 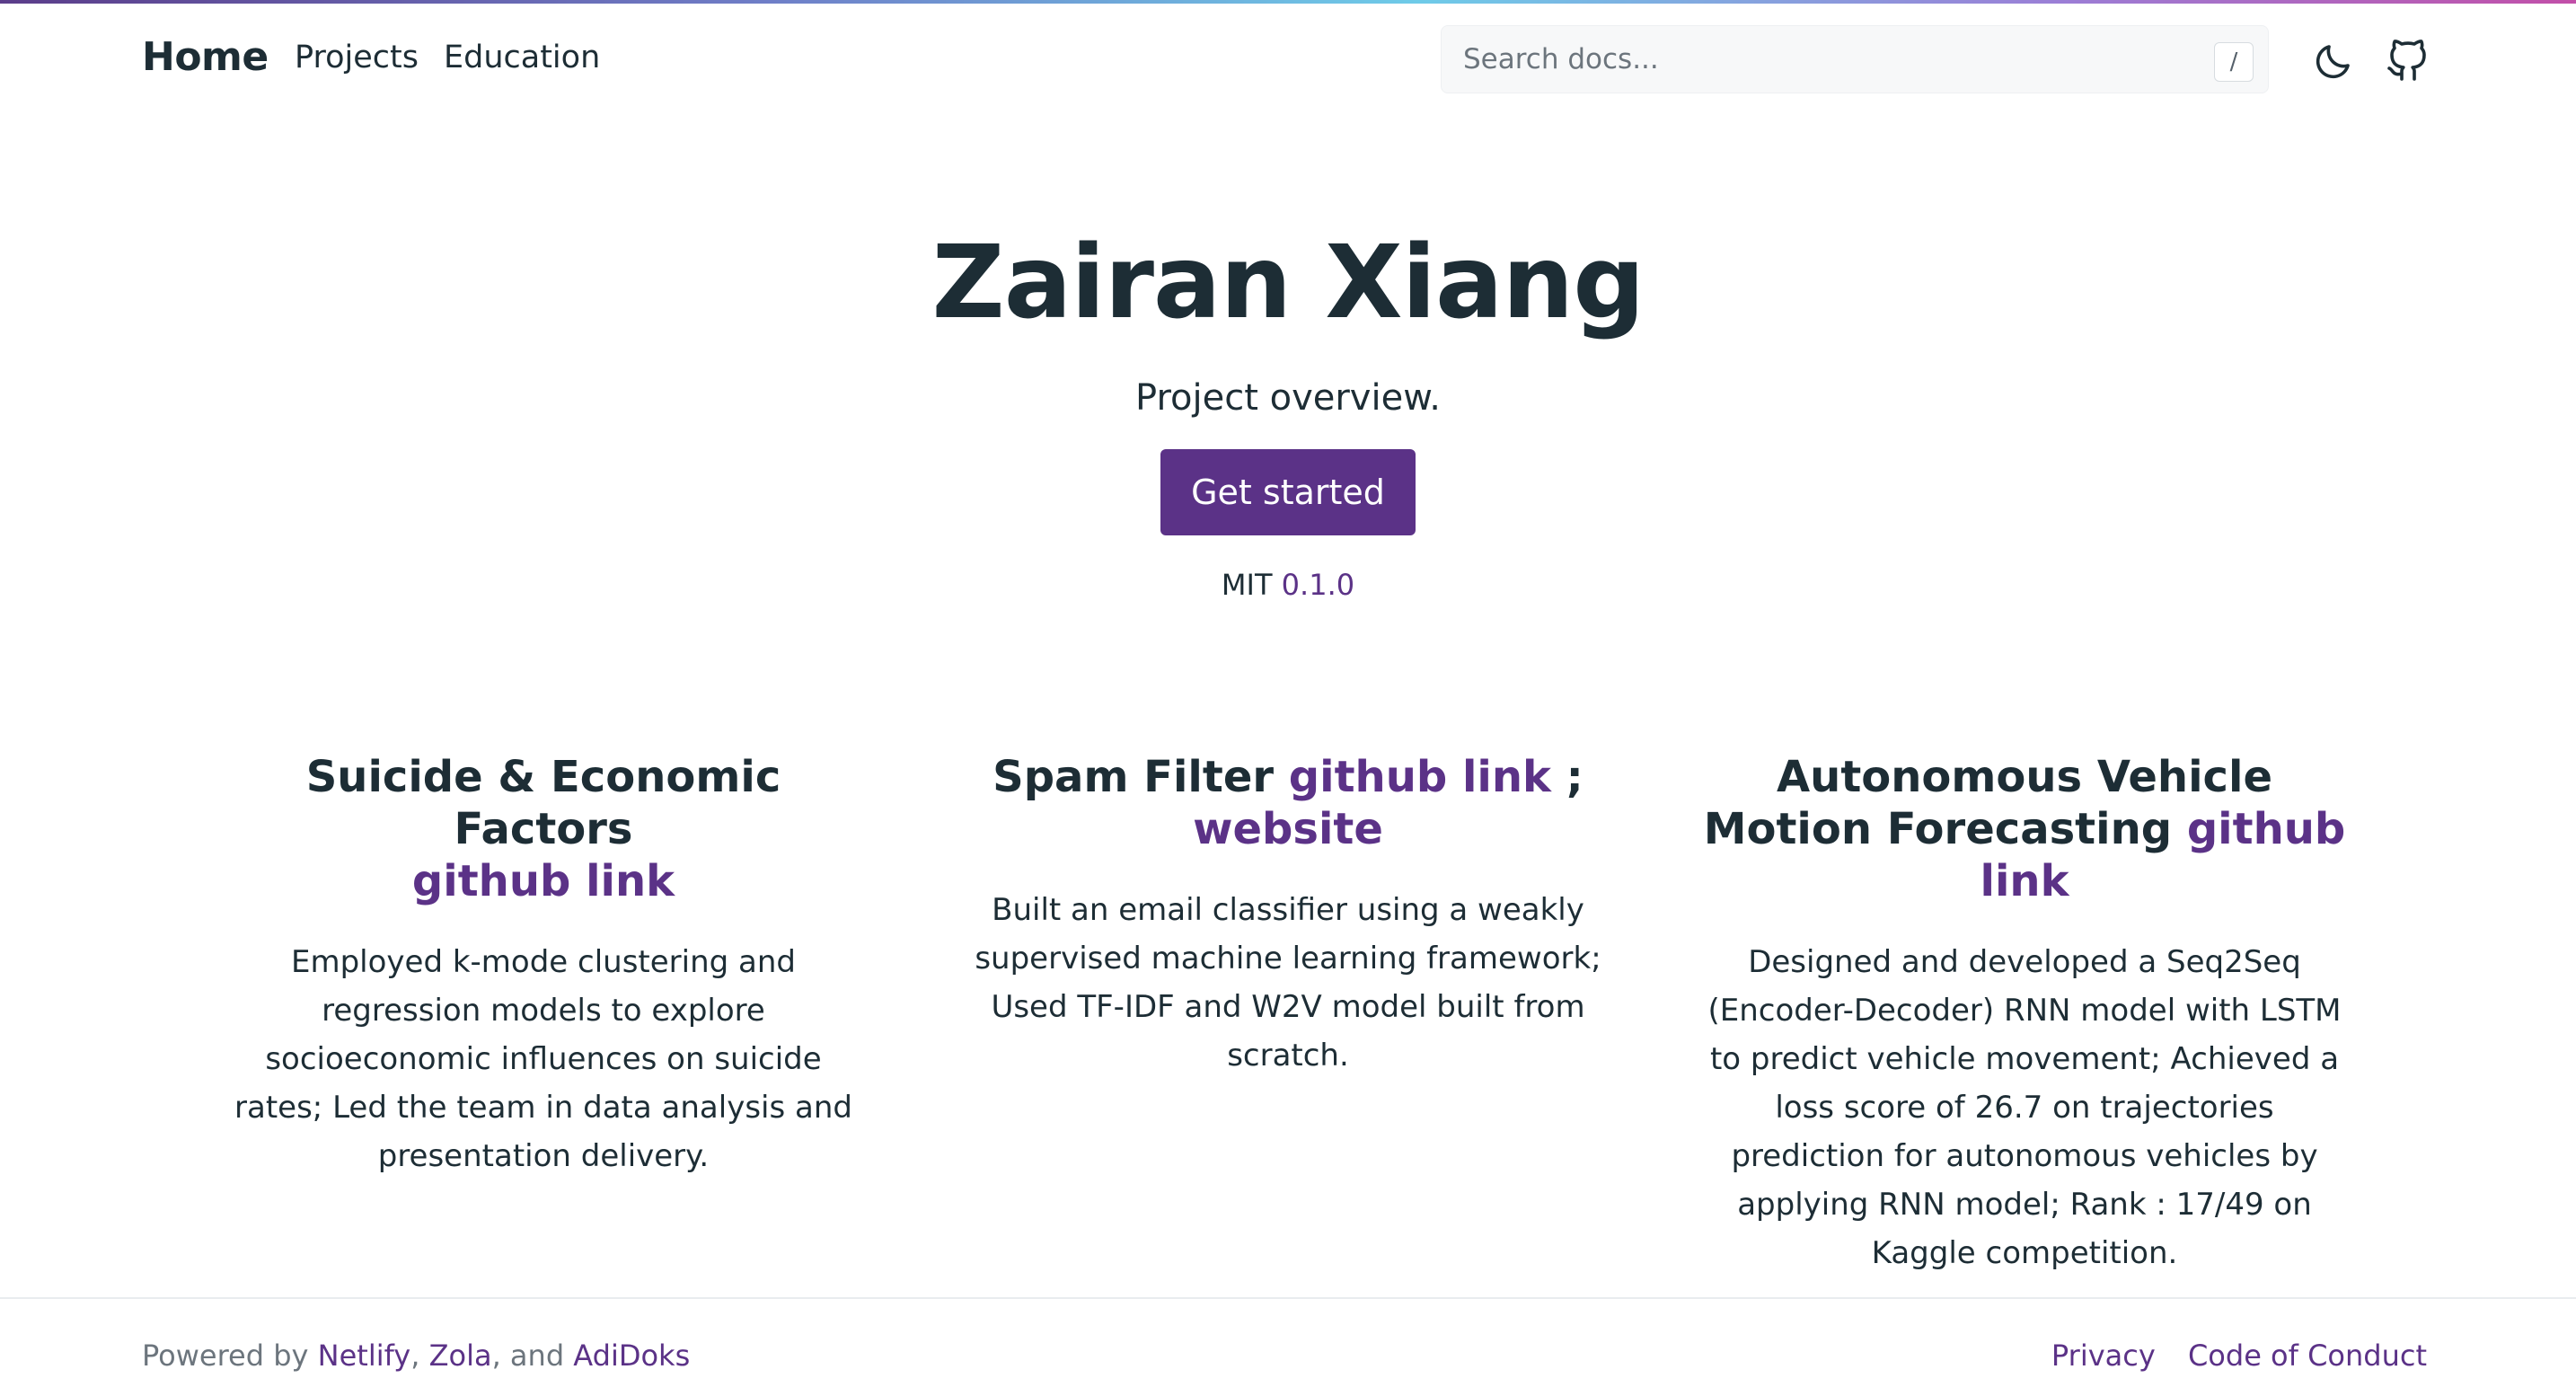 I want to click on license-label: MIT, so click(x=1247, y=585).